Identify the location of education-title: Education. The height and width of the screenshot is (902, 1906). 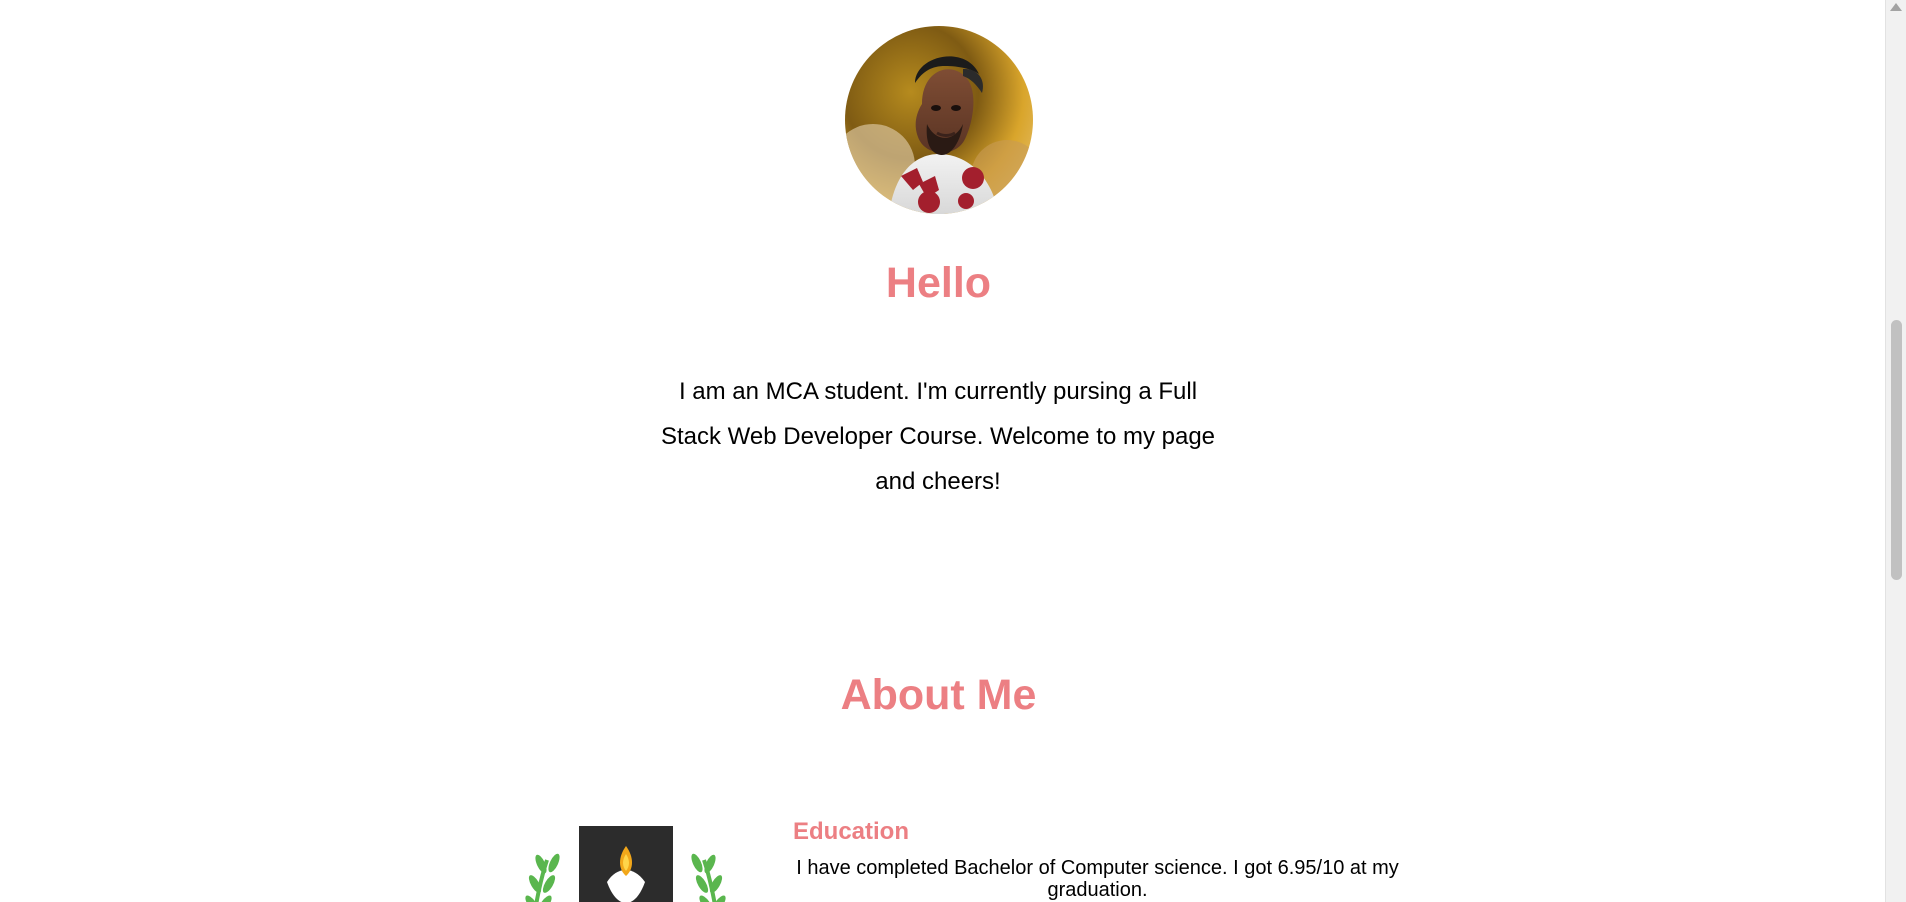
(851, 831).